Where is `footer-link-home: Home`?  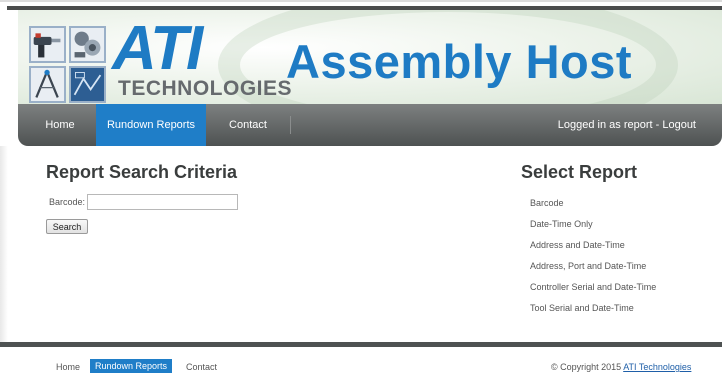
footer-link-home: Home is located at coordinates (68, 367).